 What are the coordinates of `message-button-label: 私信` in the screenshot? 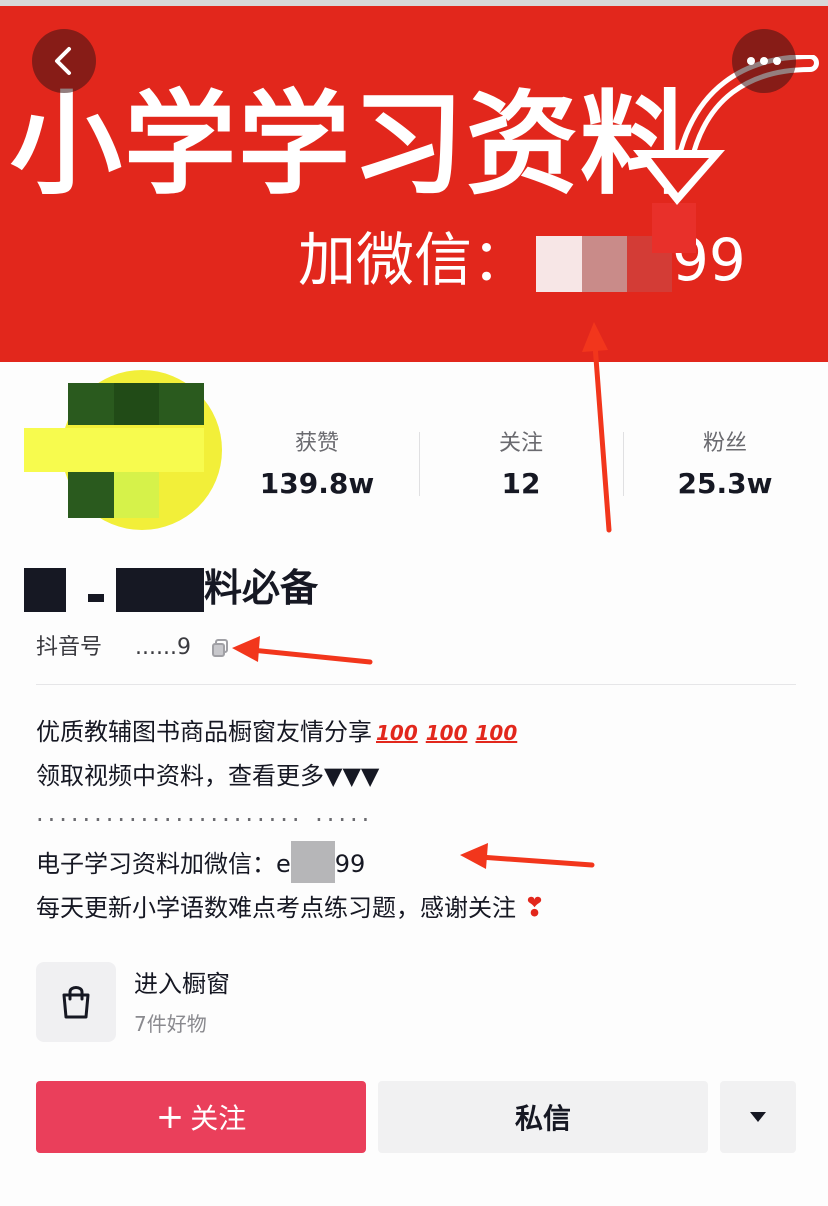 It's located at (542, 1118).